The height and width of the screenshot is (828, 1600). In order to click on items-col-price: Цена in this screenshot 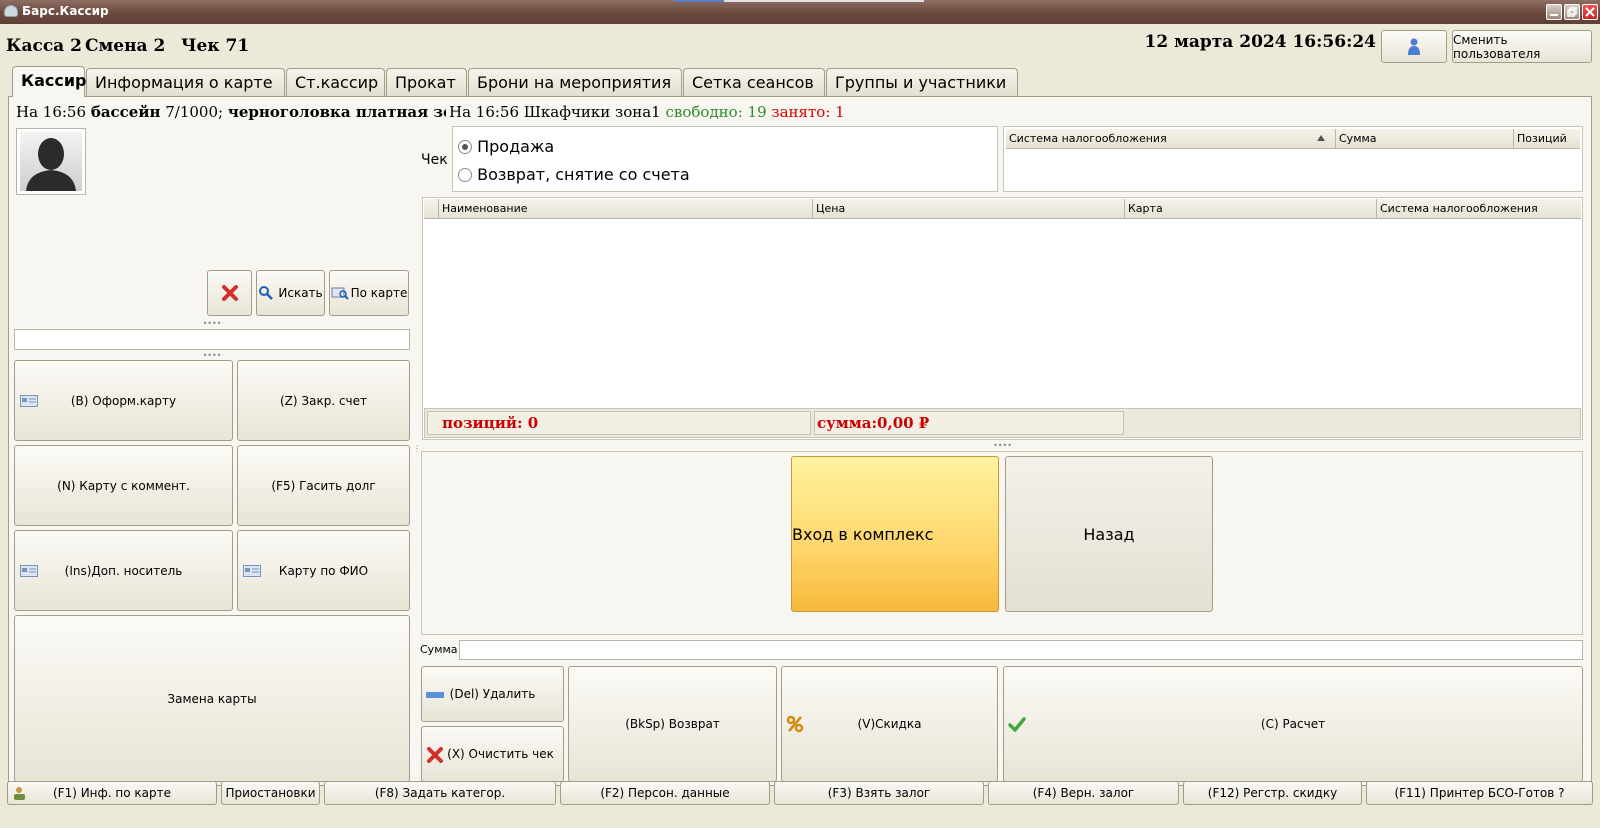, I will do `click(969, 208)`.